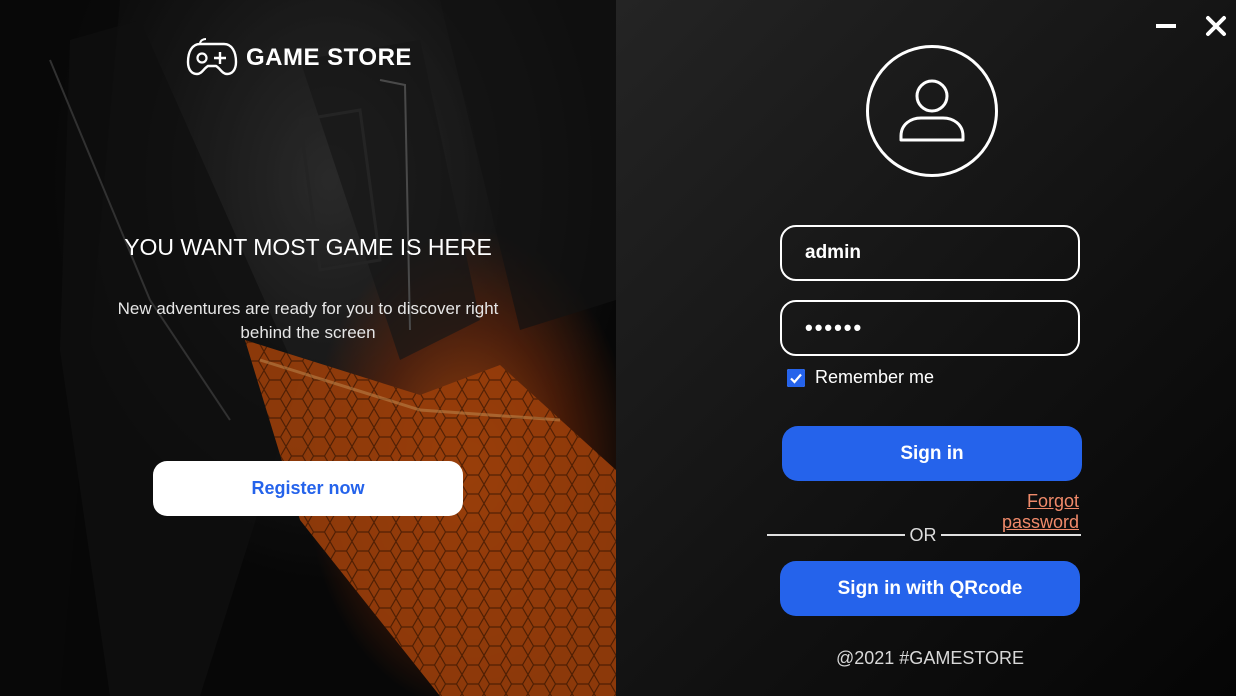 The height and width of the screenshot is (696, 1236). Describe the element at coordinates (308, 488) in the screenshot. I see `register-button: Register now` at that location.